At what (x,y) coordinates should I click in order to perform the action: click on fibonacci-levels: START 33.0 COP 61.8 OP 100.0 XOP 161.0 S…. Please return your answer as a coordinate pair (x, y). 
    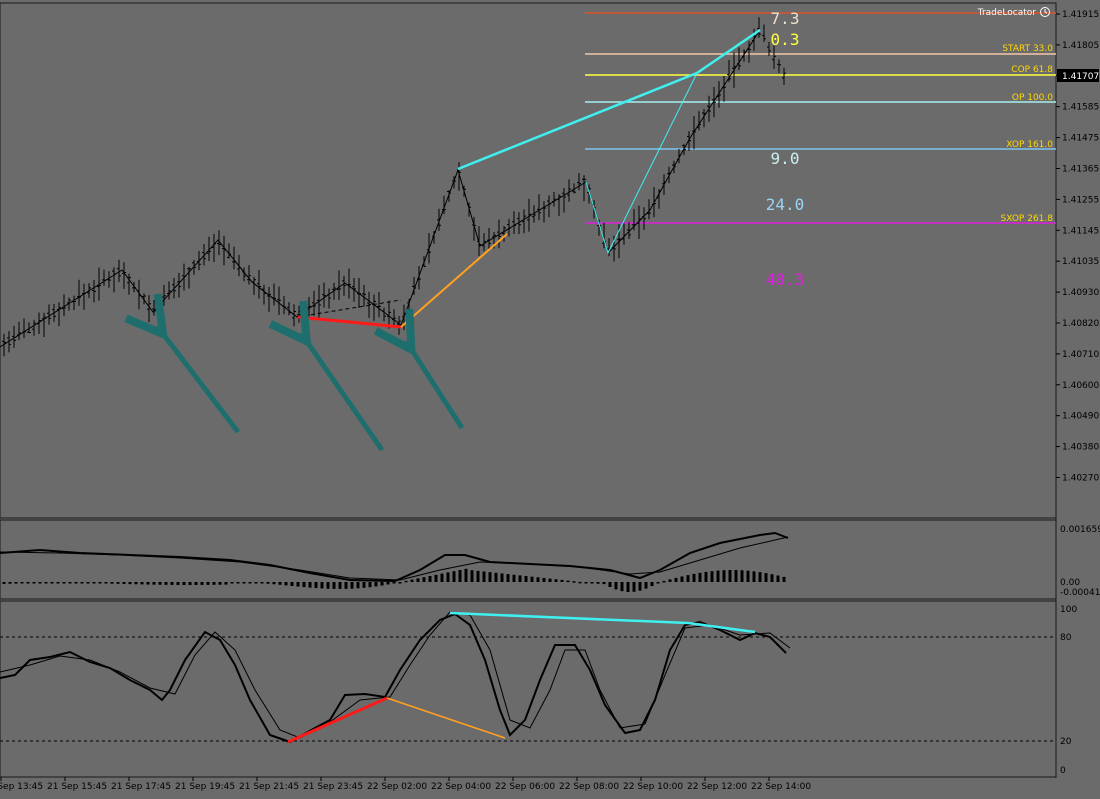
    Looking at the image, I should click on (820, 118).